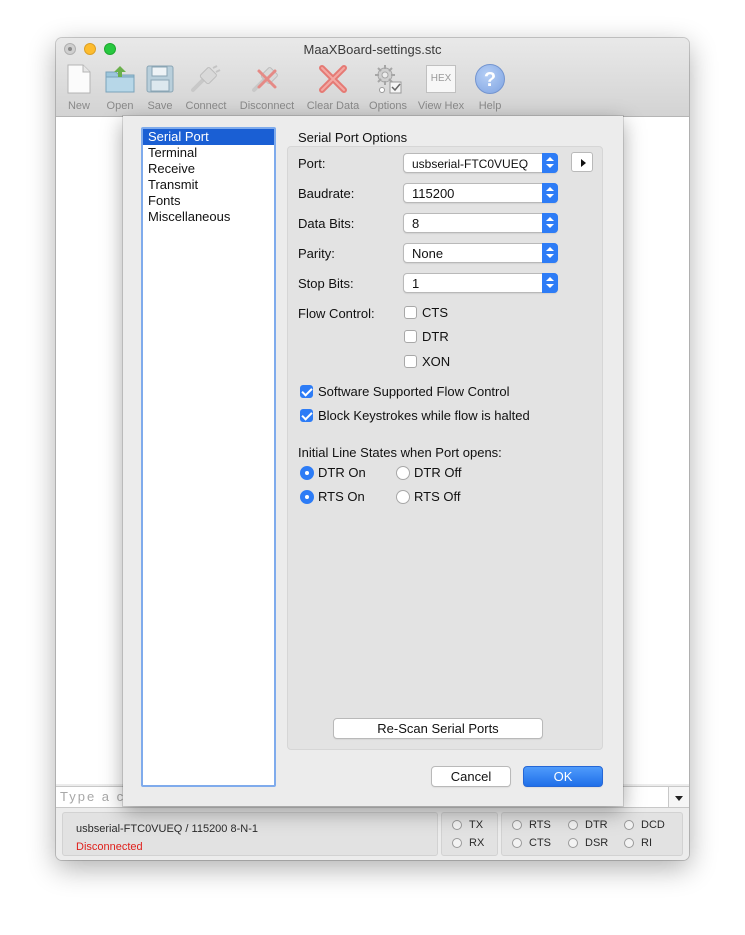 The image size is (745, 935). Describe the element at coordinates (540, 843) in the screenshot. I see `cts-label: CTS` at that location.